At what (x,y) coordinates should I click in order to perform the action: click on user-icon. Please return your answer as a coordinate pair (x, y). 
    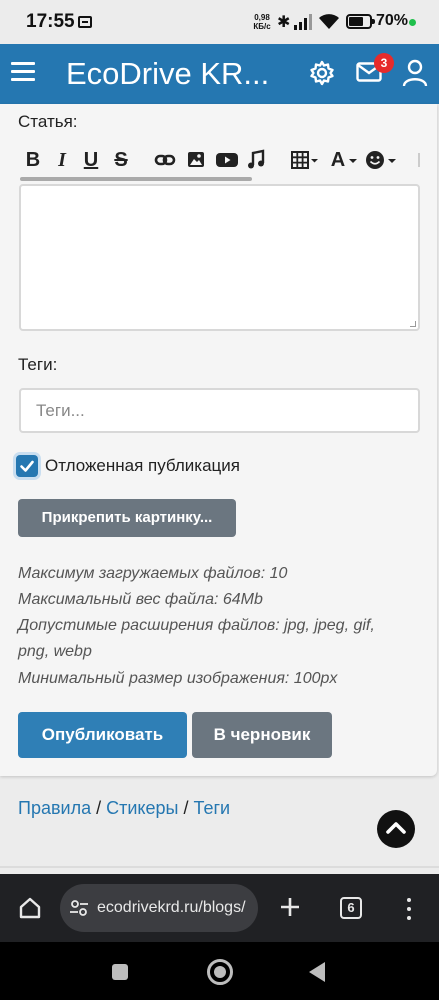
    Looking at the image, I should click on (415, 73).